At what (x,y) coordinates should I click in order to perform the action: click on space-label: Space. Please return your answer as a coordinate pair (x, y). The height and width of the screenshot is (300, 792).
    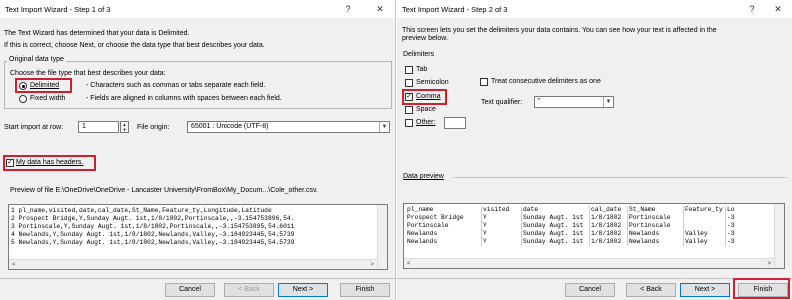
    Looking at the image, I should click on (426, 109).